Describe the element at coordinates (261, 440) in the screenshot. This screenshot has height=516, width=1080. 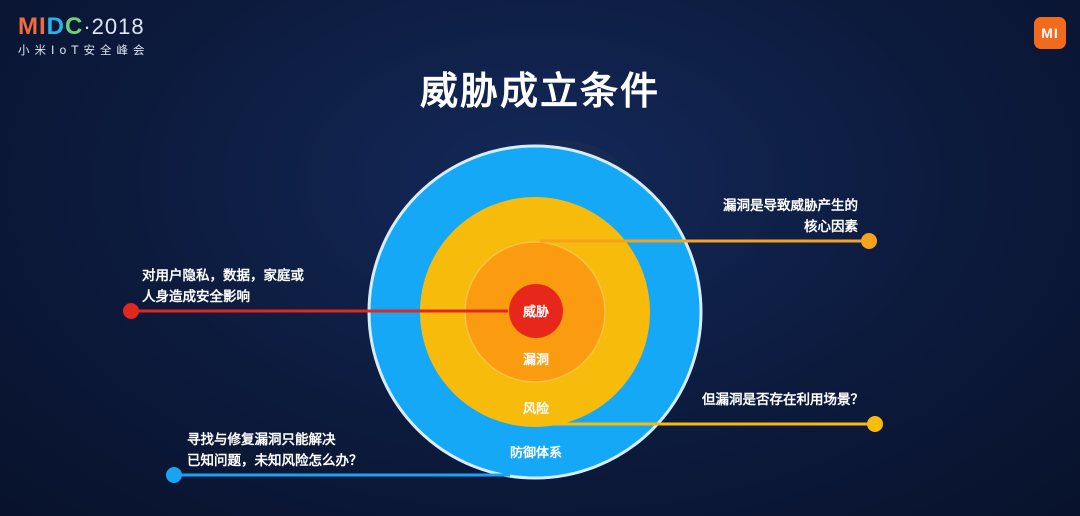
I see `defense-note-line1: 寻找与修复漏洞只能解决` at that location.